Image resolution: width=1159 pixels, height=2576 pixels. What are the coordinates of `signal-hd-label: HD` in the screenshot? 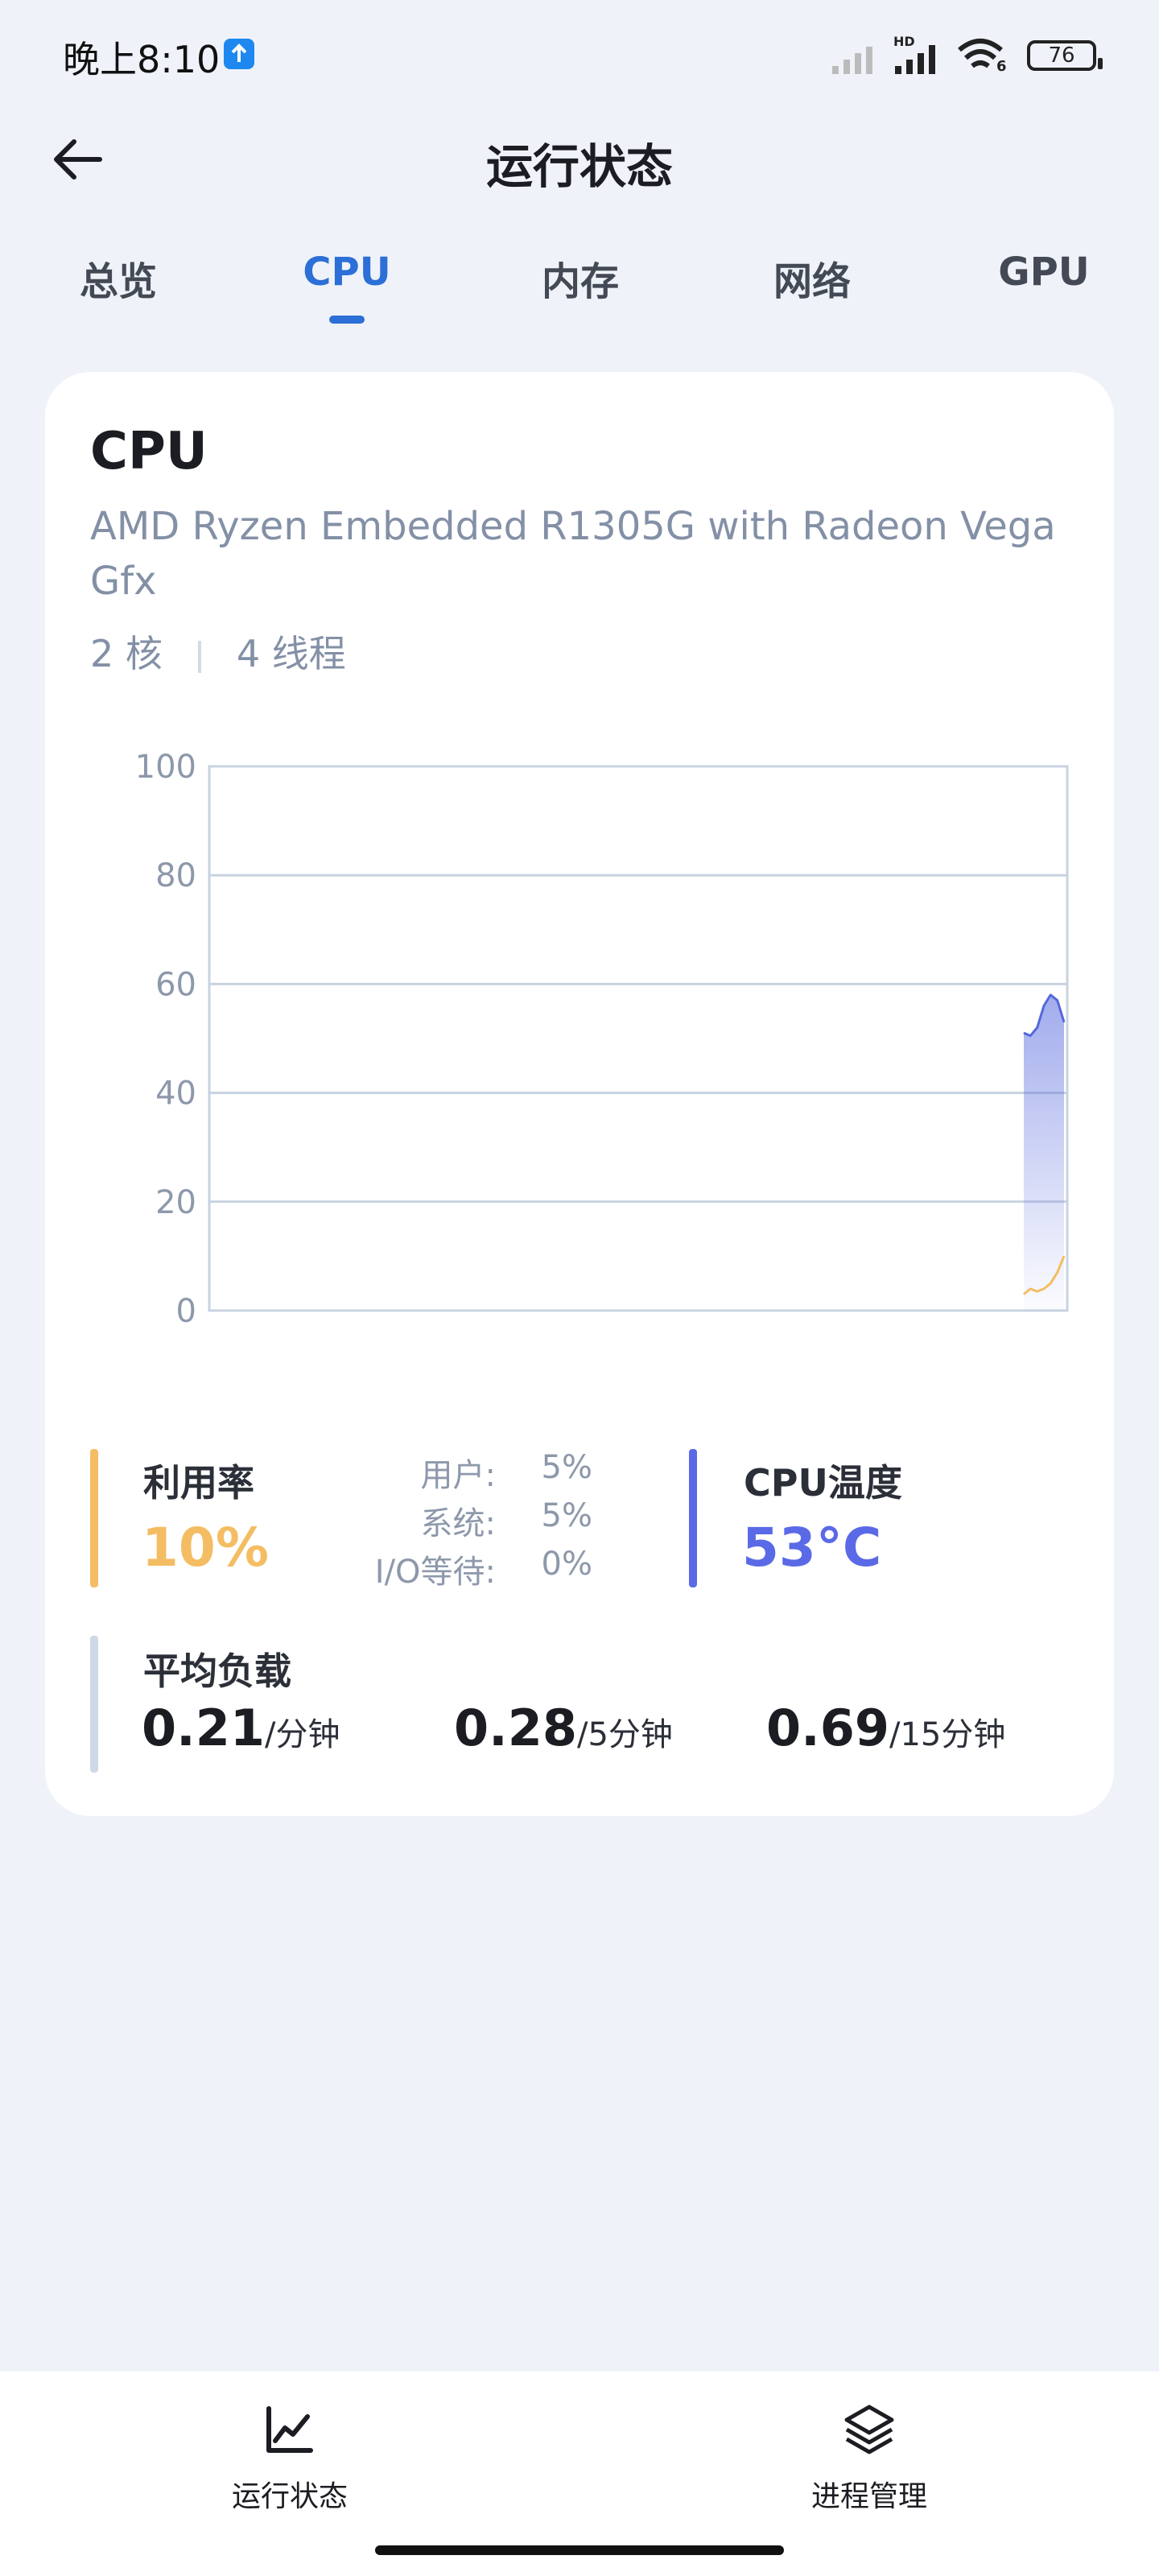 It's located at (904, 41).